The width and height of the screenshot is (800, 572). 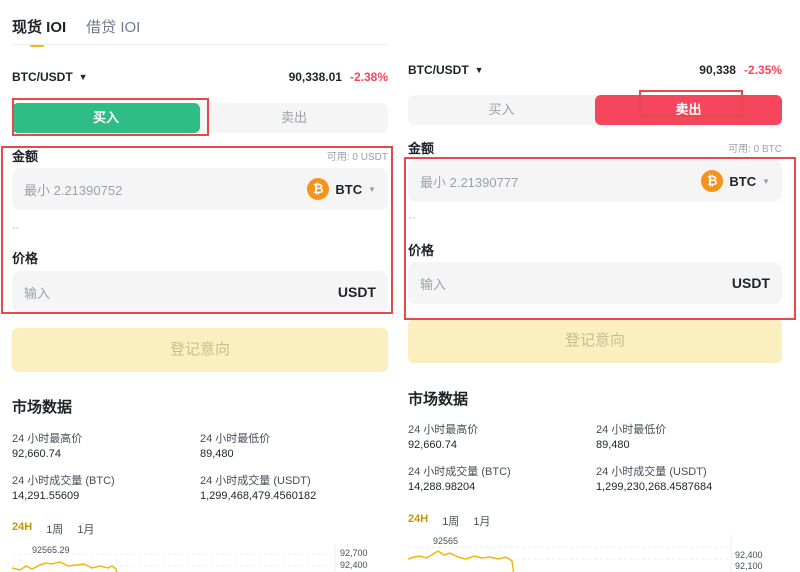 I want to click on ioi-tabs: 现货 IOI 借贷 IOI, so click(x=76, y=31).